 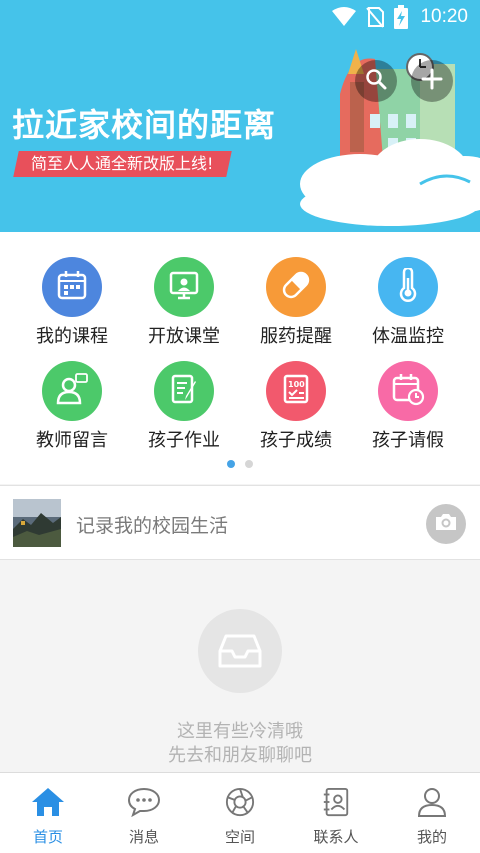 What do you see at coordinates (401, 17) in the screenshot?
I see `battery-charging-icon` at bounding box center [401, 17].